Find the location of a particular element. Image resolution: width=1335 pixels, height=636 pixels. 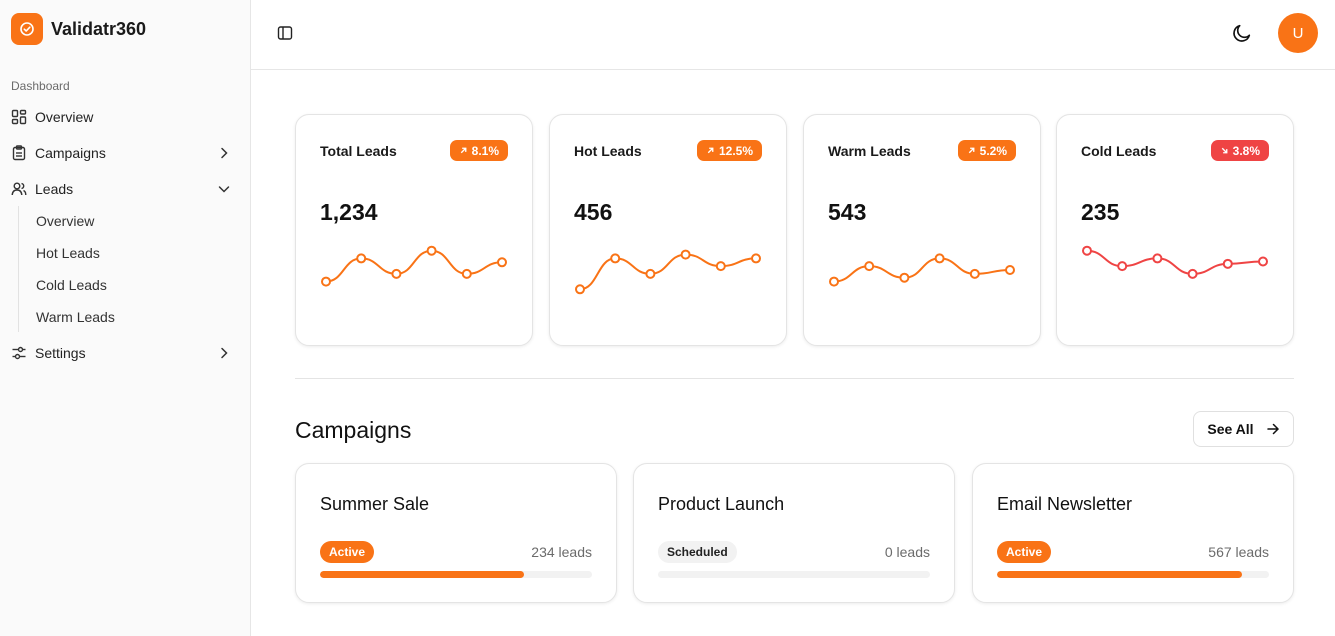

top-header: U is located at coordinates (793, 35).